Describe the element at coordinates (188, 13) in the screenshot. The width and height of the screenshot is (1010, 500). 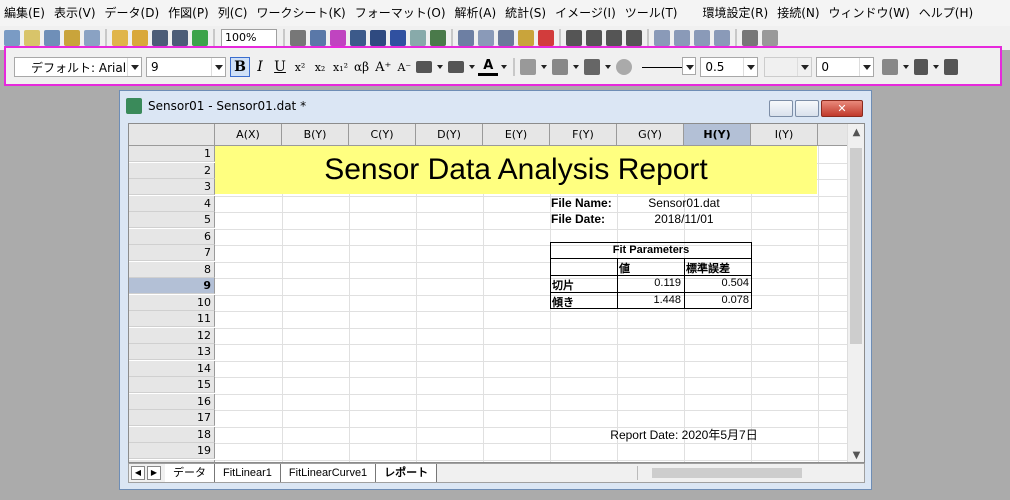
I see `menu-plot: 作図(P)` at that location.